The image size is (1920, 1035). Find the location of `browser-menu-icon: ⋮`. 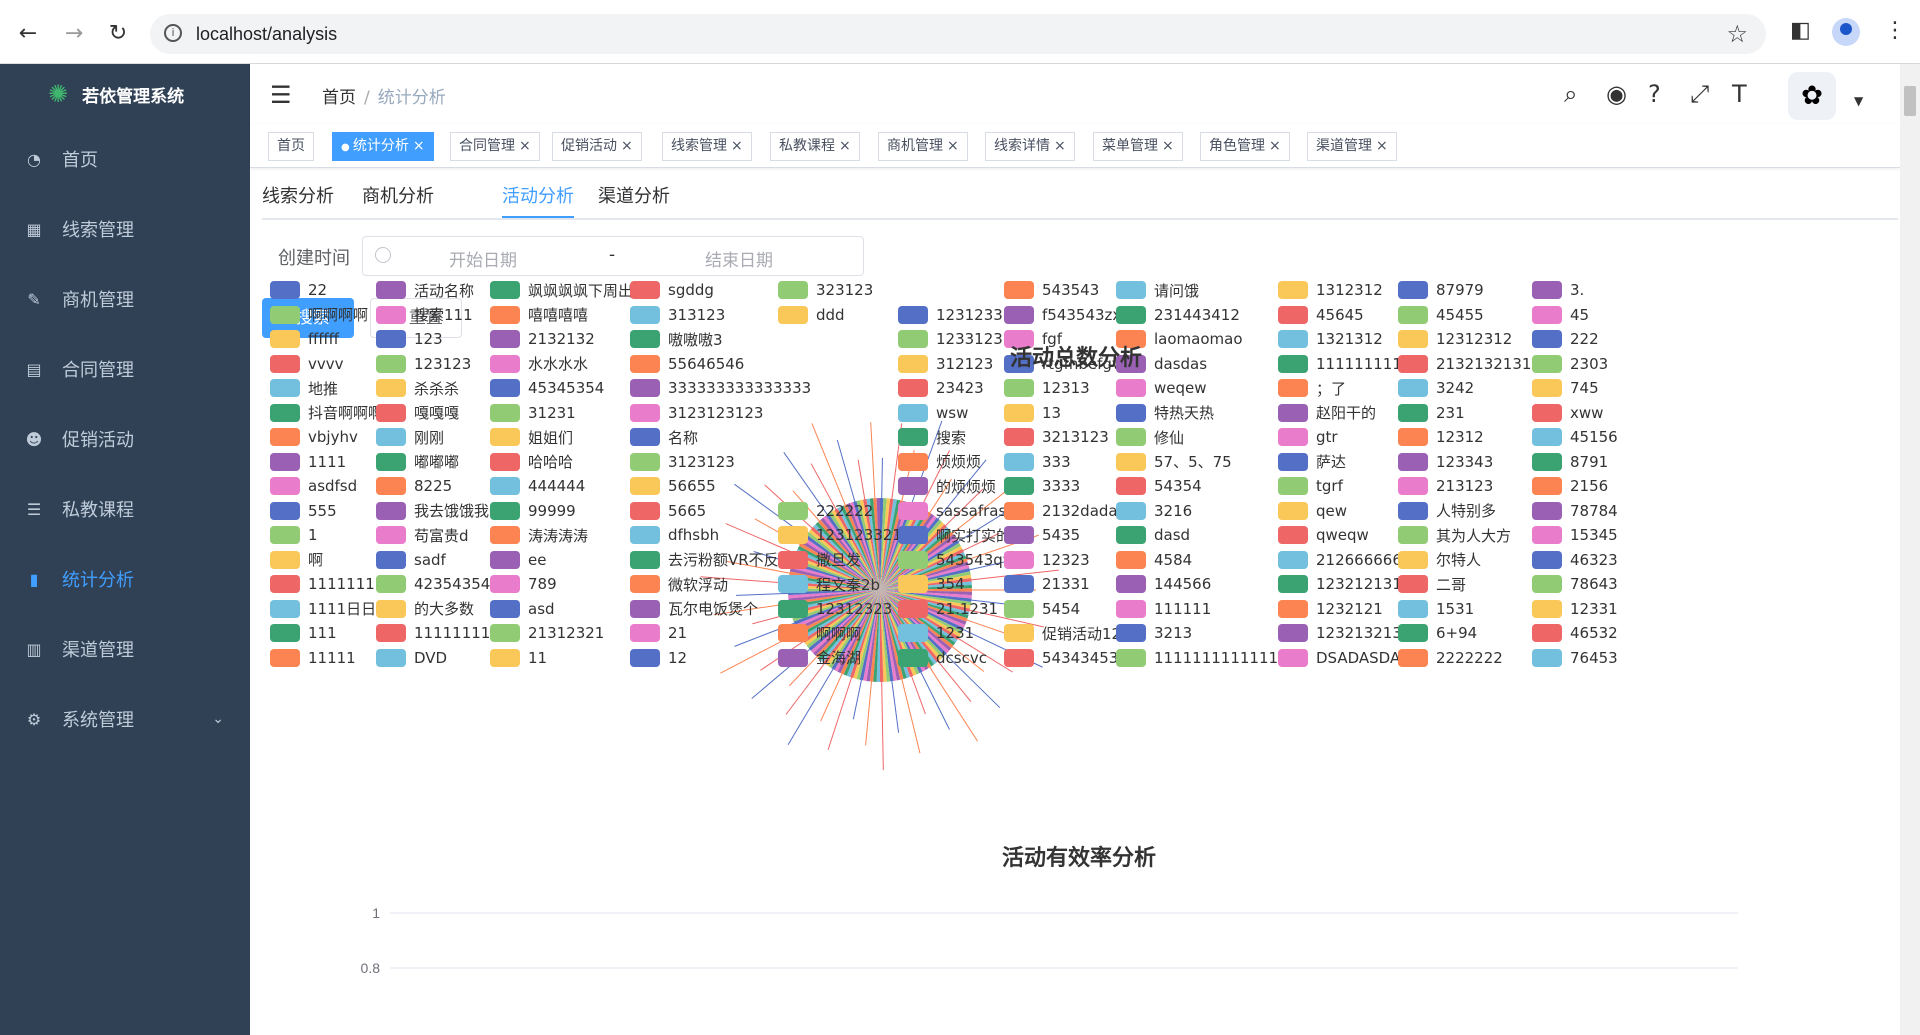

browser-menu-icon: ⋮ is located at coordinates (1895, 30).